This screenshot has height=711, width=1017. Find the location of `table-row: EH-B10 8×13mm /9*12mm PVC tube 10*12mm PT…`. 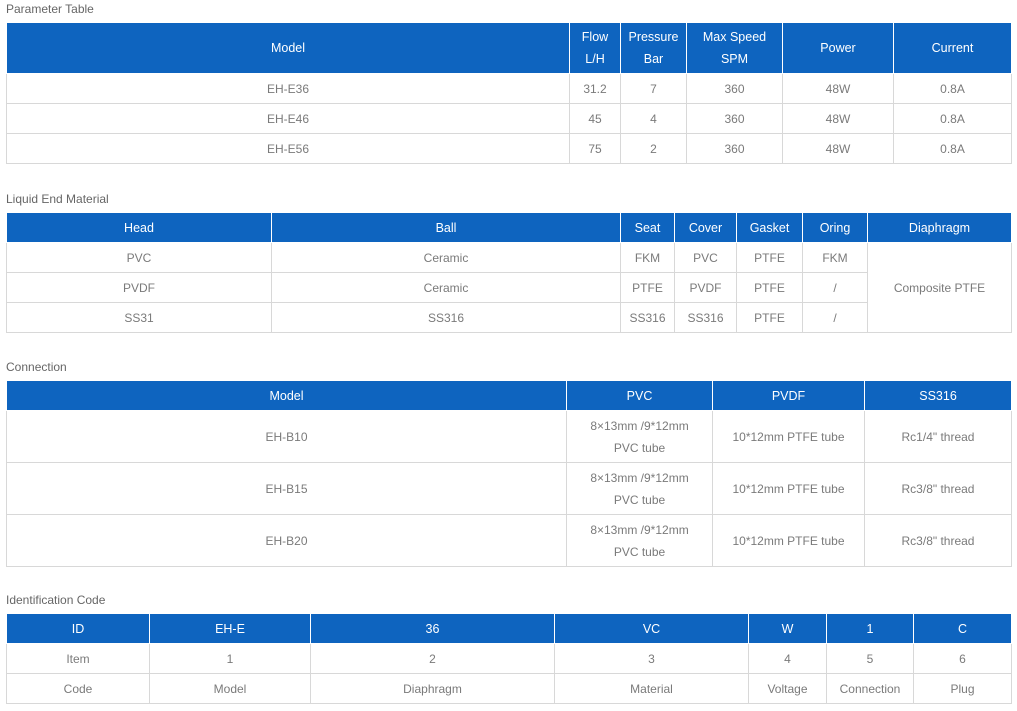

table-row: EH-B10 8×13mm /9*12mm PVC tube 10*12mm PT… is located at coordinates (509, 436).